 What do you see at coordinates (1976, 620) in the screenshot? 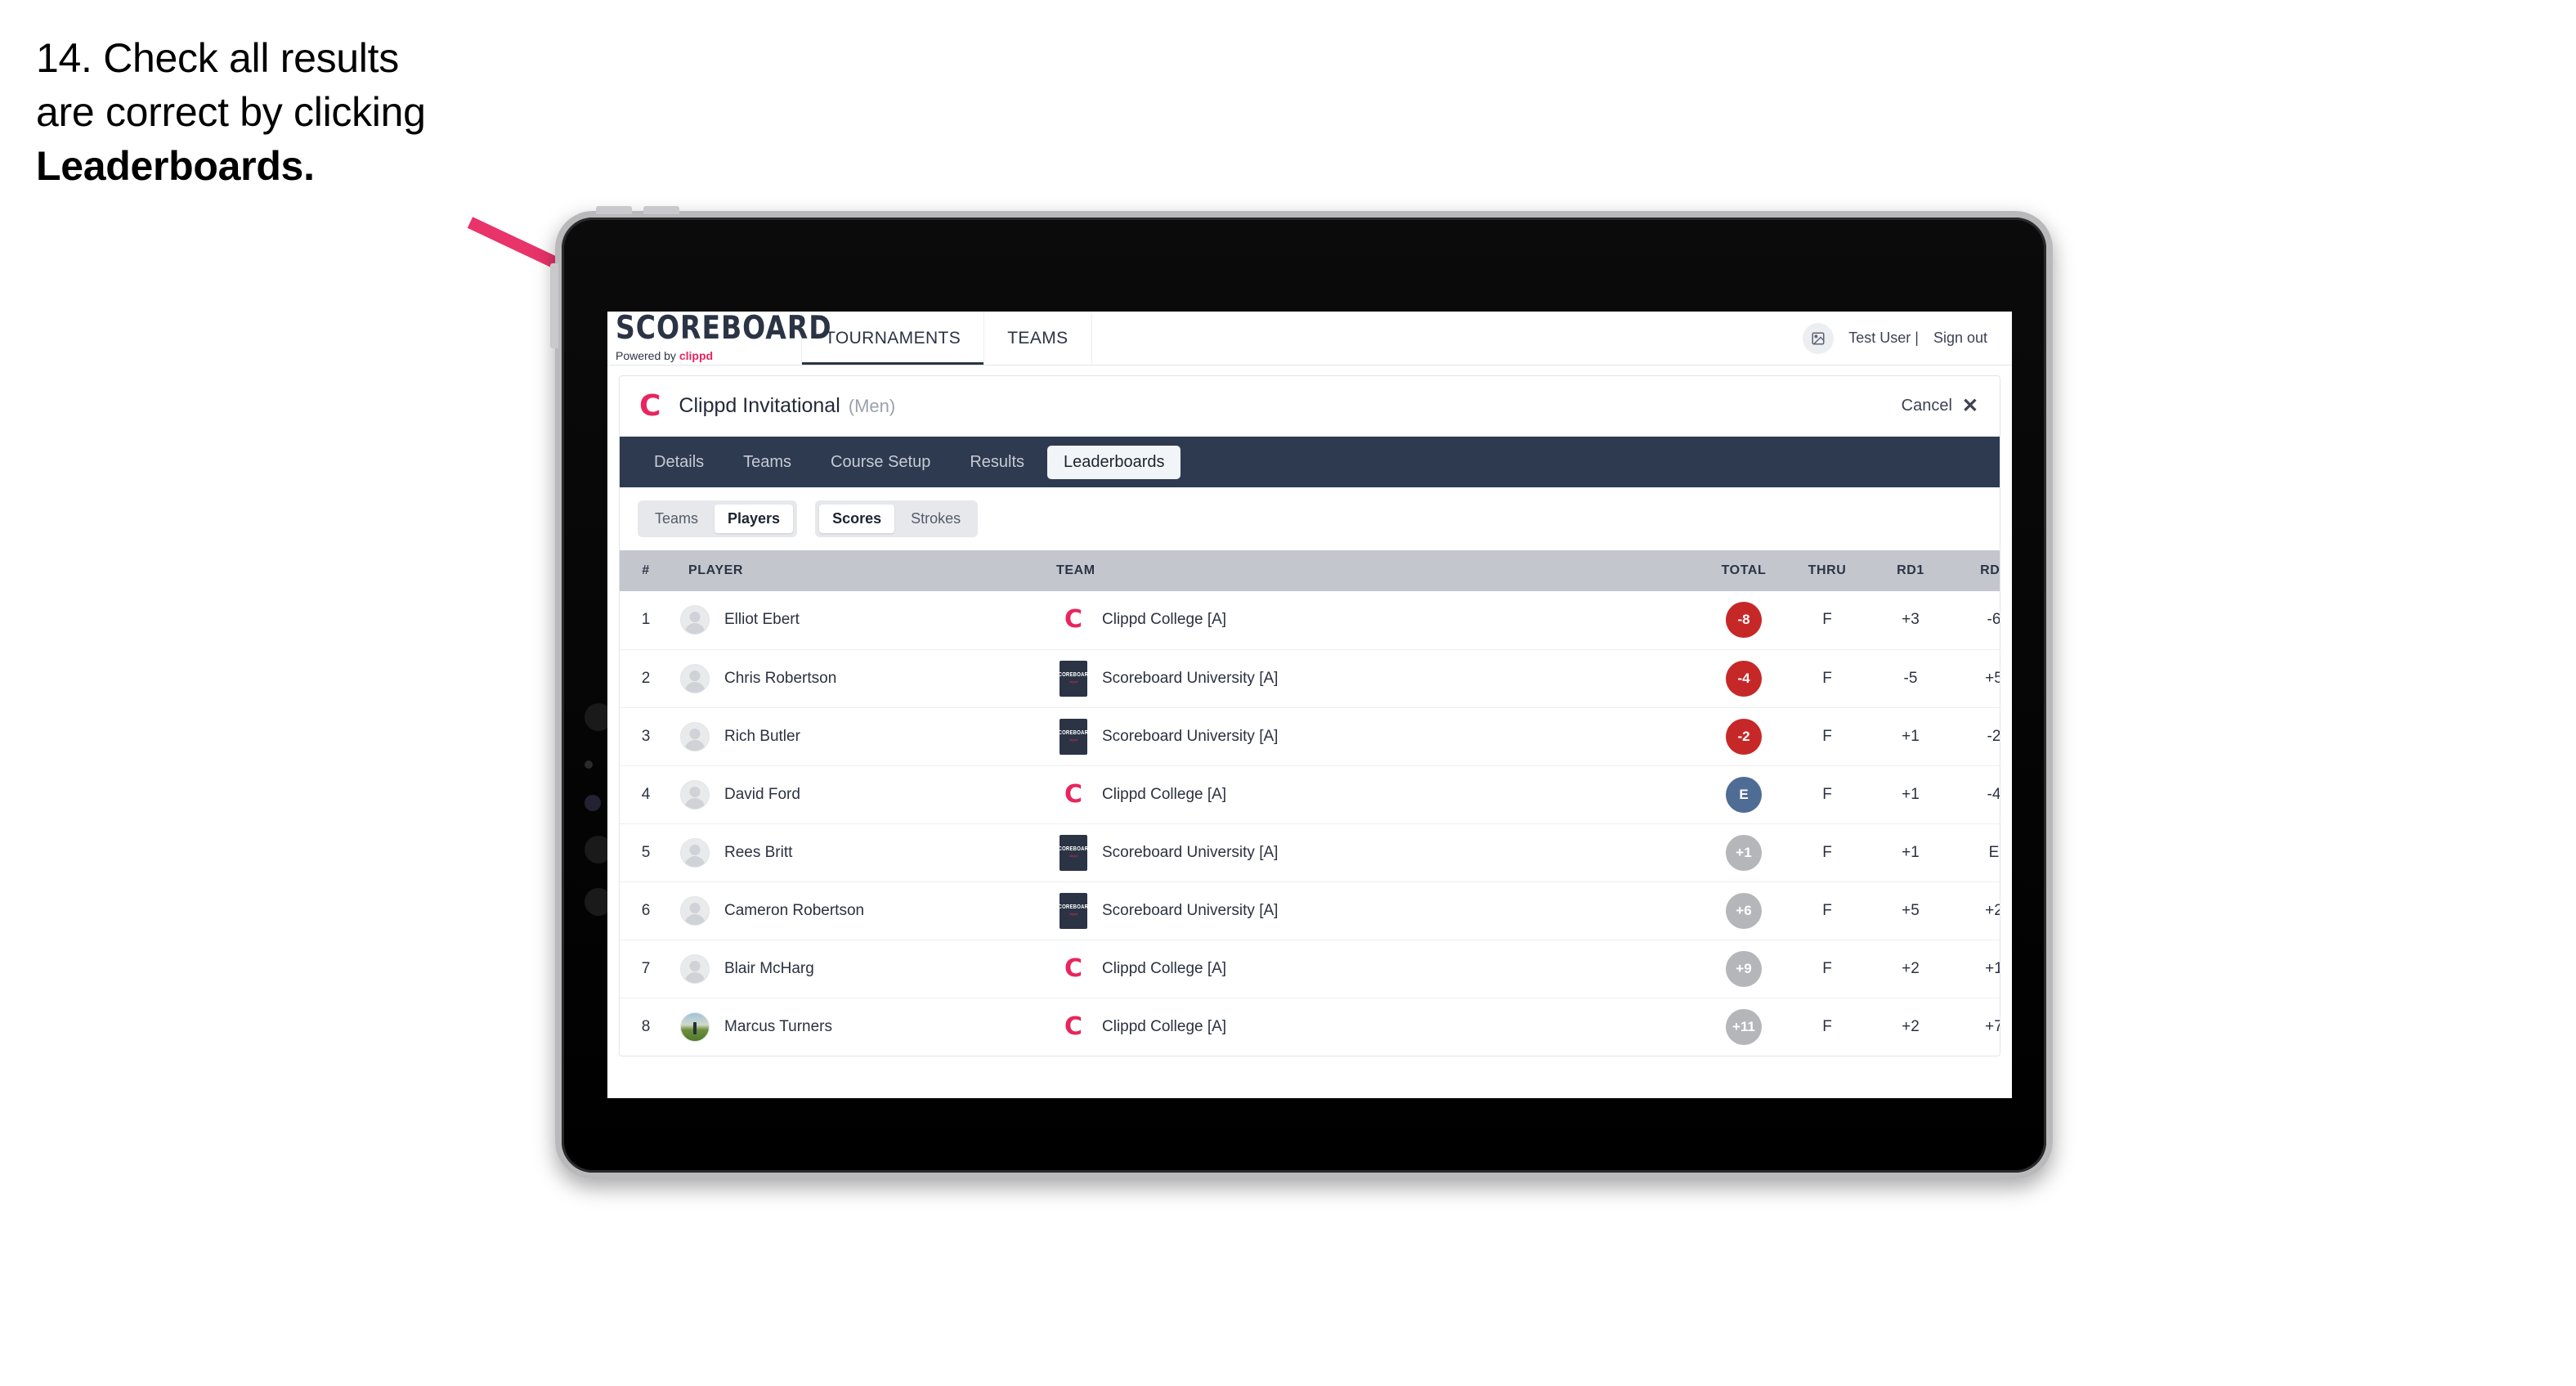
I see `cell-rd2: -6` at bounding box center [1976, 620].